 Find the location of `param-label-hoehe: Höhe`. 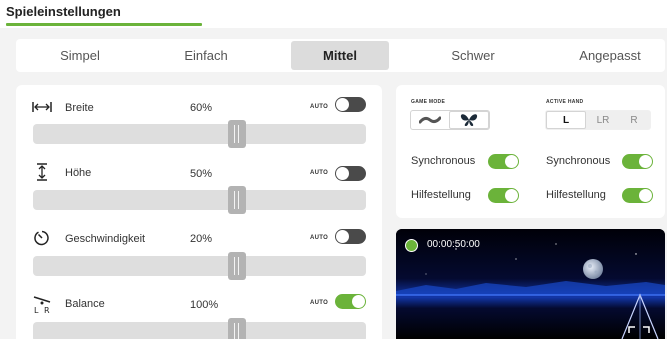

param-label-hoehe: Höhe is located at coordinates (78, 173).